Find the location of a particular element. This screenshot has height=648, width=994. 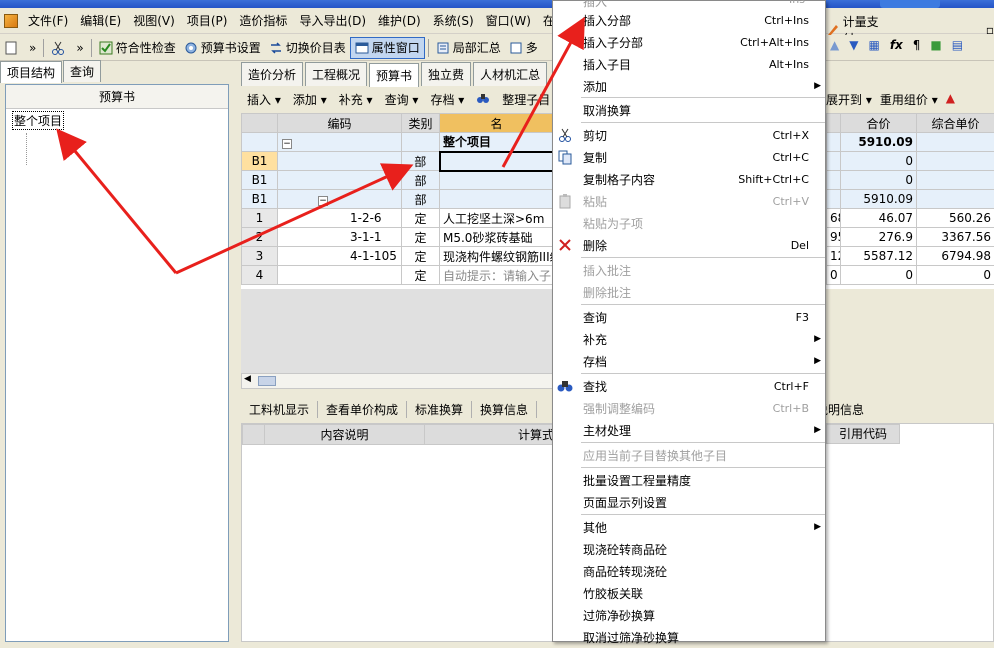

cell-partial: 0 is located at coordinates (834, 275).